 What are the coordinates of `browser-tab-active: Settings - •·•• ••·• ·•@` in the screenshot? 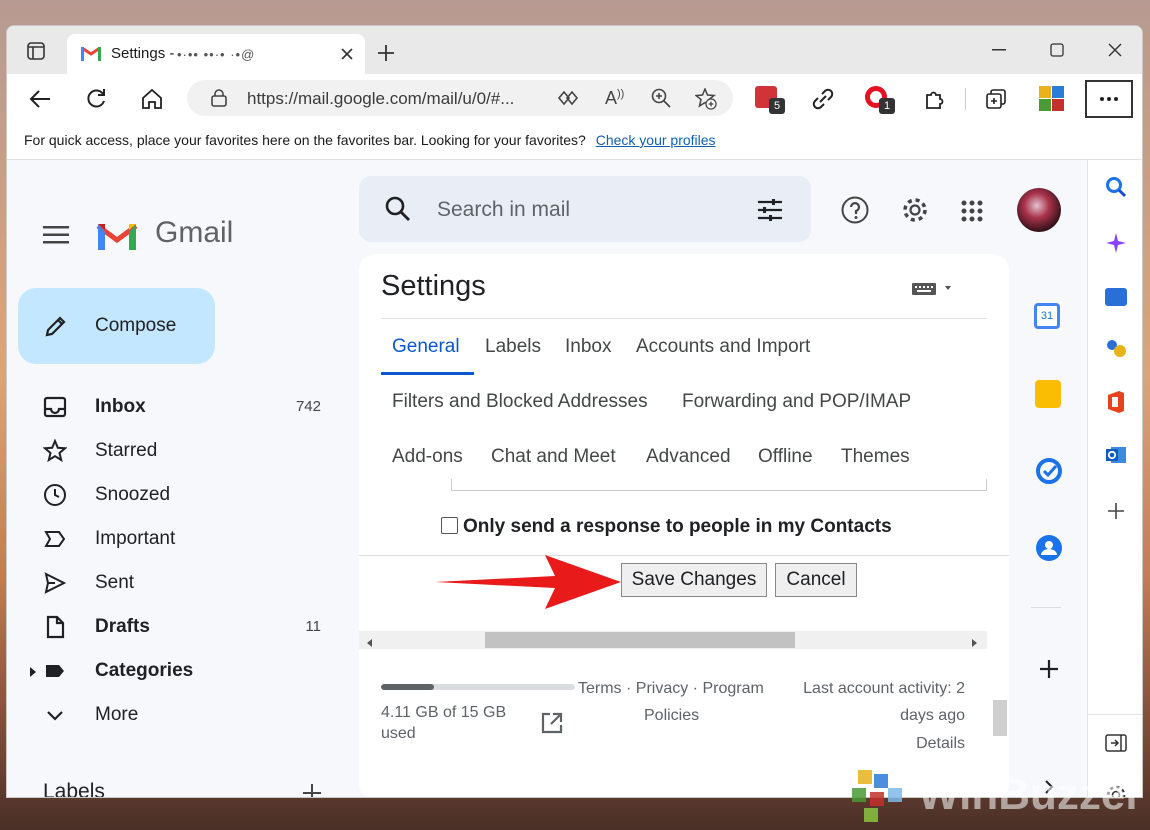 It's located at (216, 54).